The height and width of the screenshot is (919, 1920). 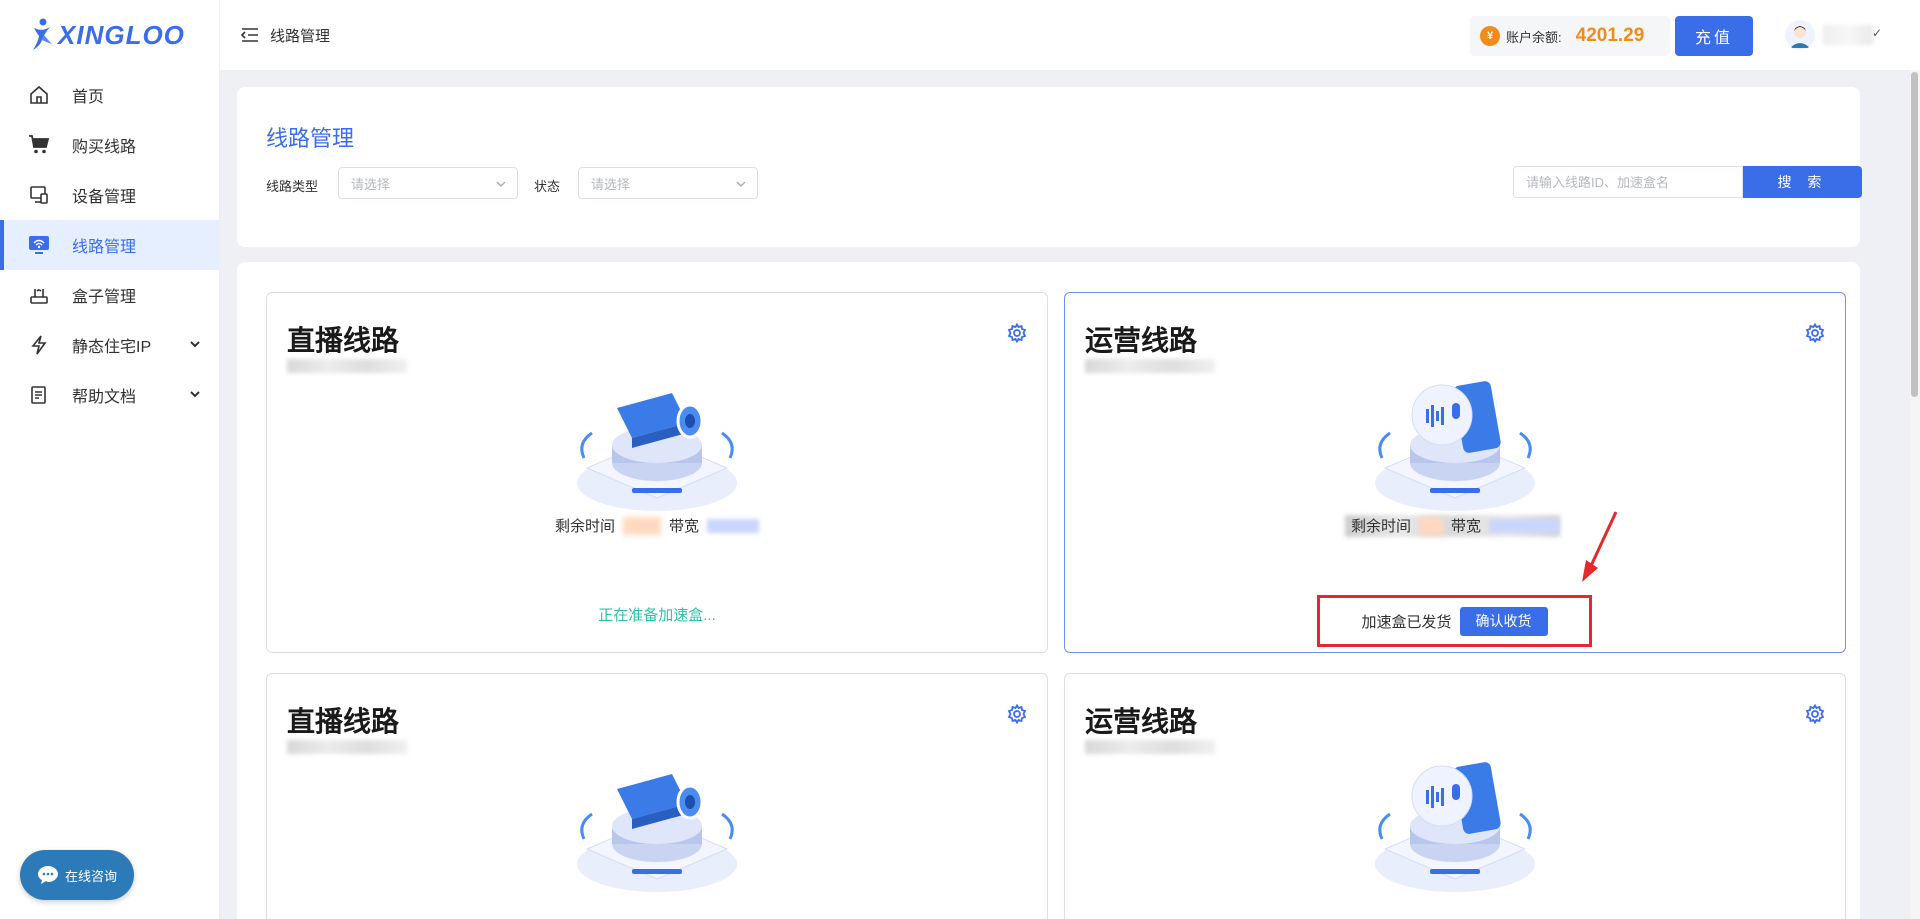 I want to click on sidebar-item-label: 首页, so click(x=88, y=97).